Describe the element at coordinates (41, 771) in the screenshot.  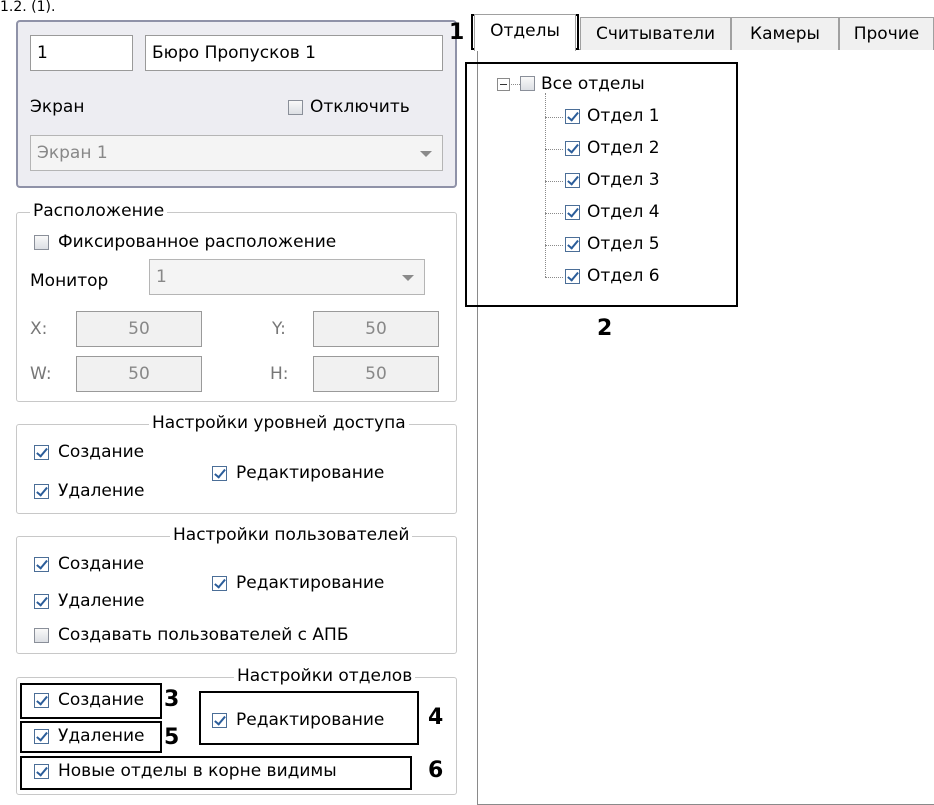
I see `dept-root-visible-checkbox` at that location.